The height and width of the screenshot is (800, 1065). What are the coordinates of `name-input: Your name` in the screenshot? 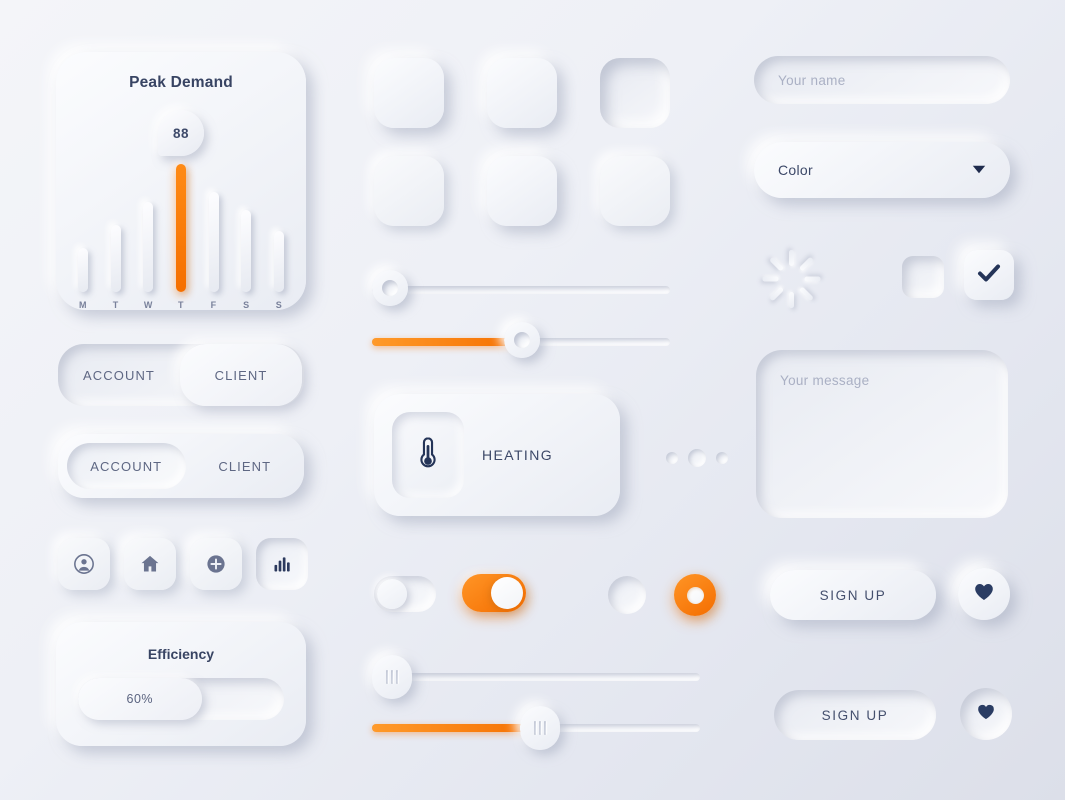 It's located at (882, 80).